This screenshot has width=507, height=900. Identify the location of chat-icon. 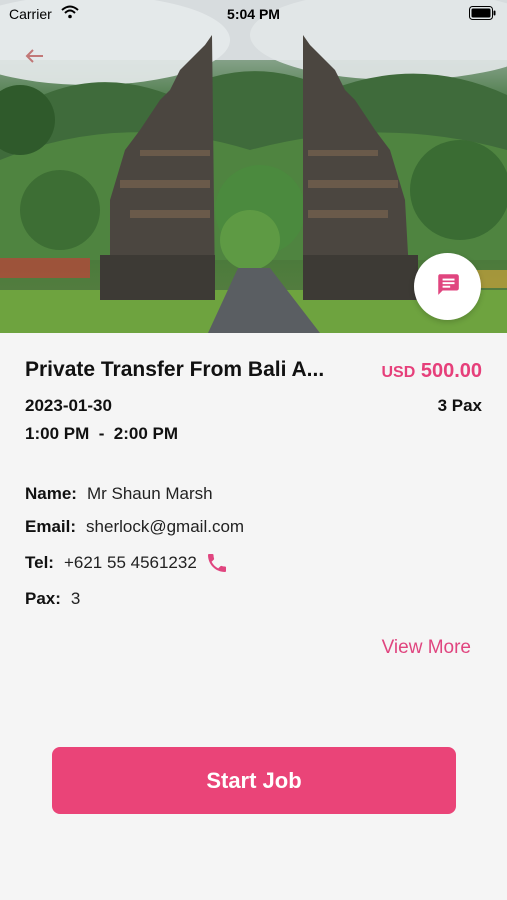
(448, 286).